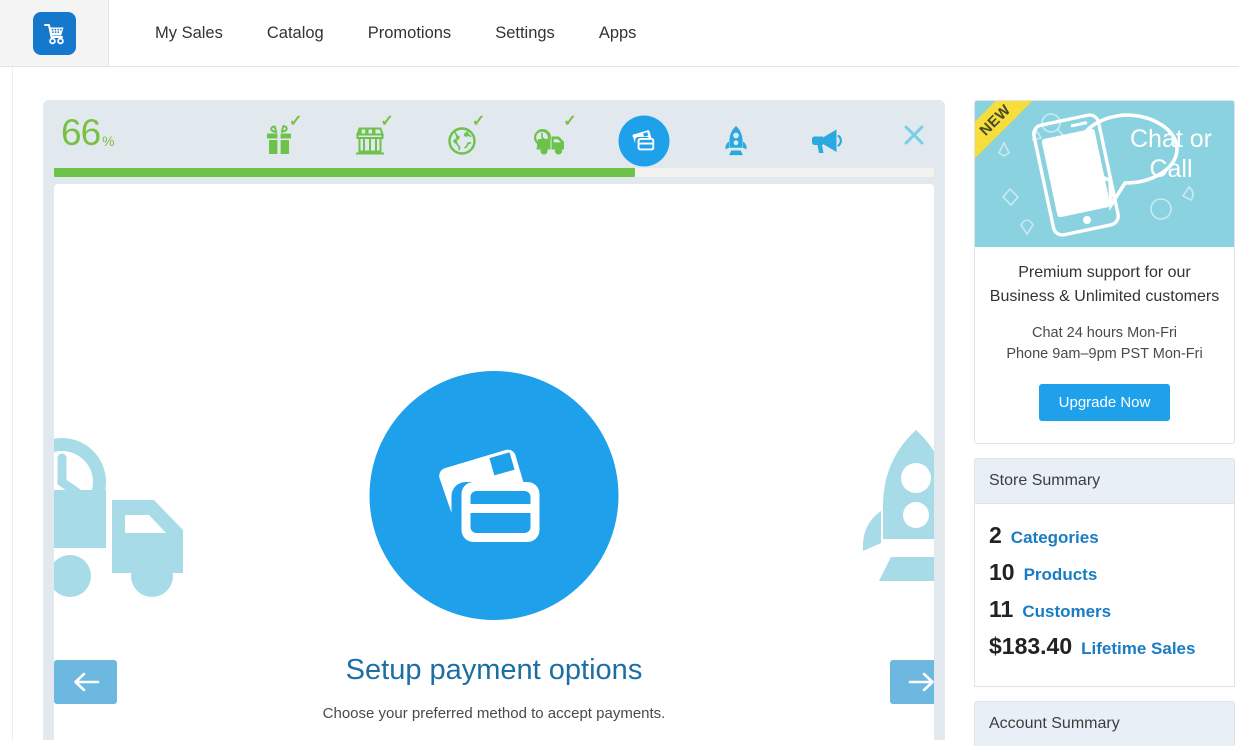 The image size is (1239, 746). What do you see at coordinates (1009, 134) in the screenshot?
I see `new-ribbon: NEW` at bounding box center [1009, 134].